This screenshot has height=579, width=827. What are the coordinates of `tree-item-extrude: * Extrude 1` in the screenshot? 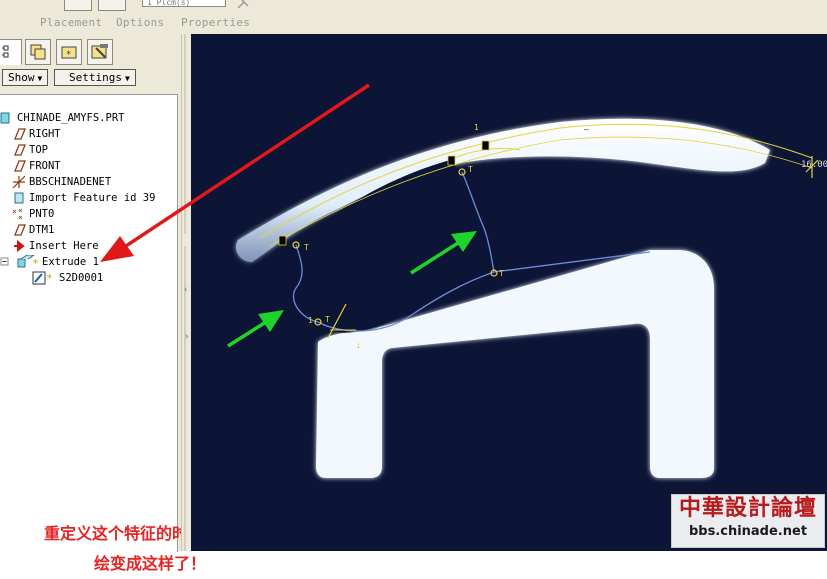 It's located at (49, 262).